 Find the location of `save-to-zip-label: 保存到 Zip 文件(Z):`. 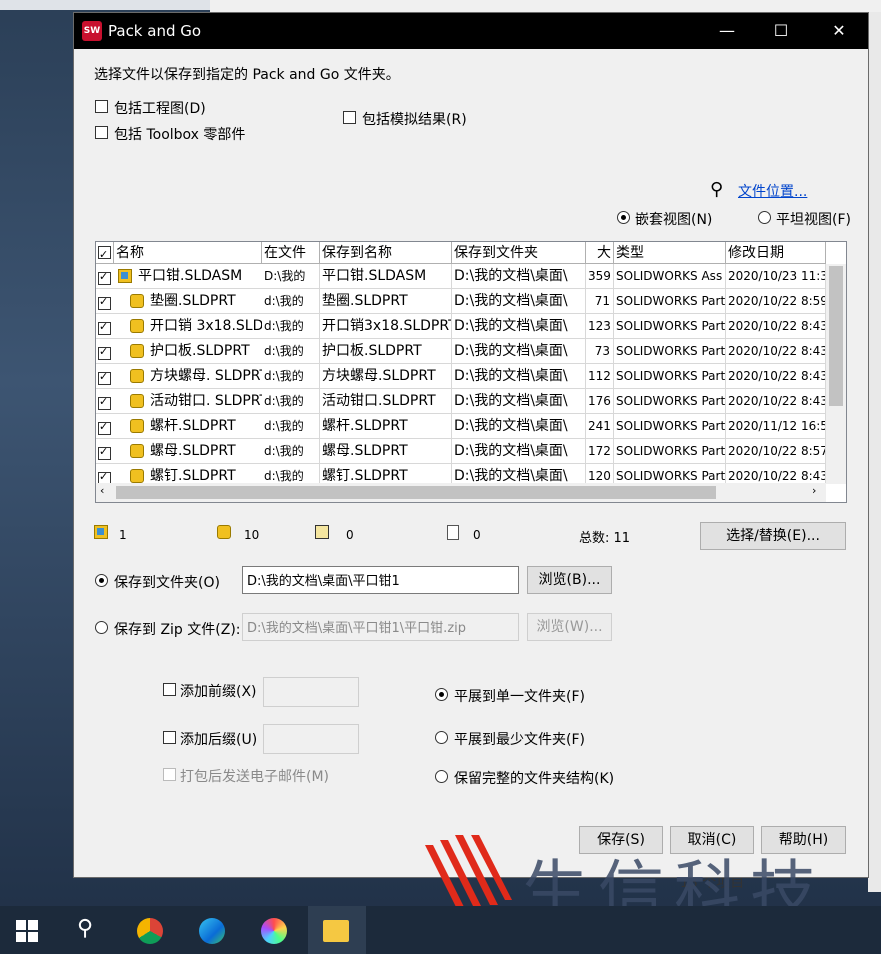

save-to-zip-label: 保存到 Zip 文件(Z): is located at coordinates (177, 630).